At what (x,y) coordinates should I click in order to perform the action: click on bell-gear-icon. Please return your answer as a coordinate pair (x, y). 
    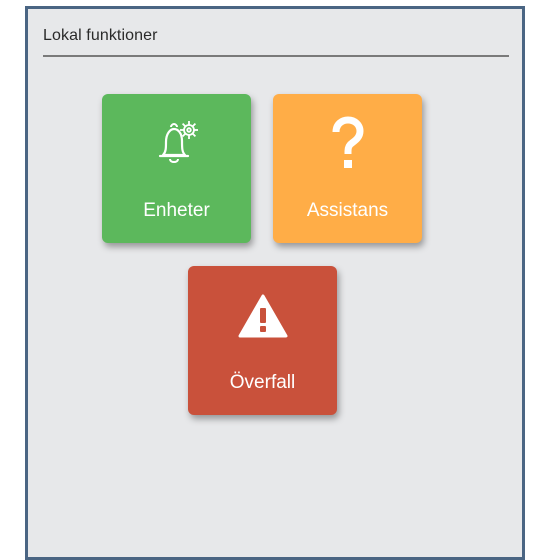
    Looking at the image, I should click on (176, 144).